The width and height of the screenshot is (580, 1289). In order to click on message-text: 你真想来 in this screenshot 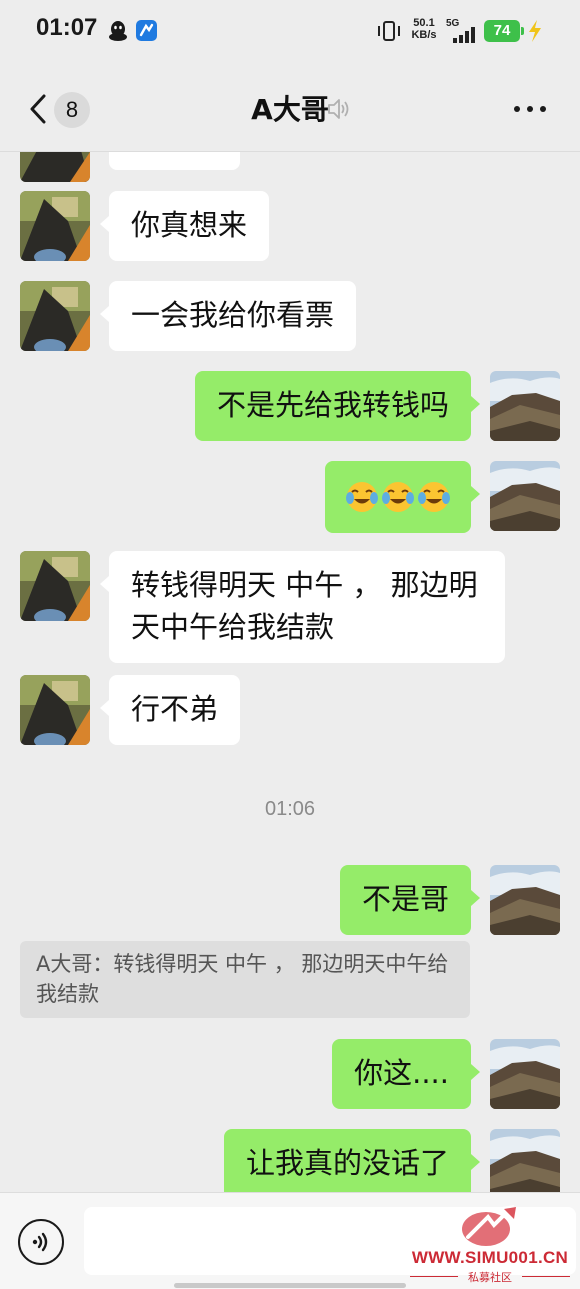, I will do `click(189, 225)`.